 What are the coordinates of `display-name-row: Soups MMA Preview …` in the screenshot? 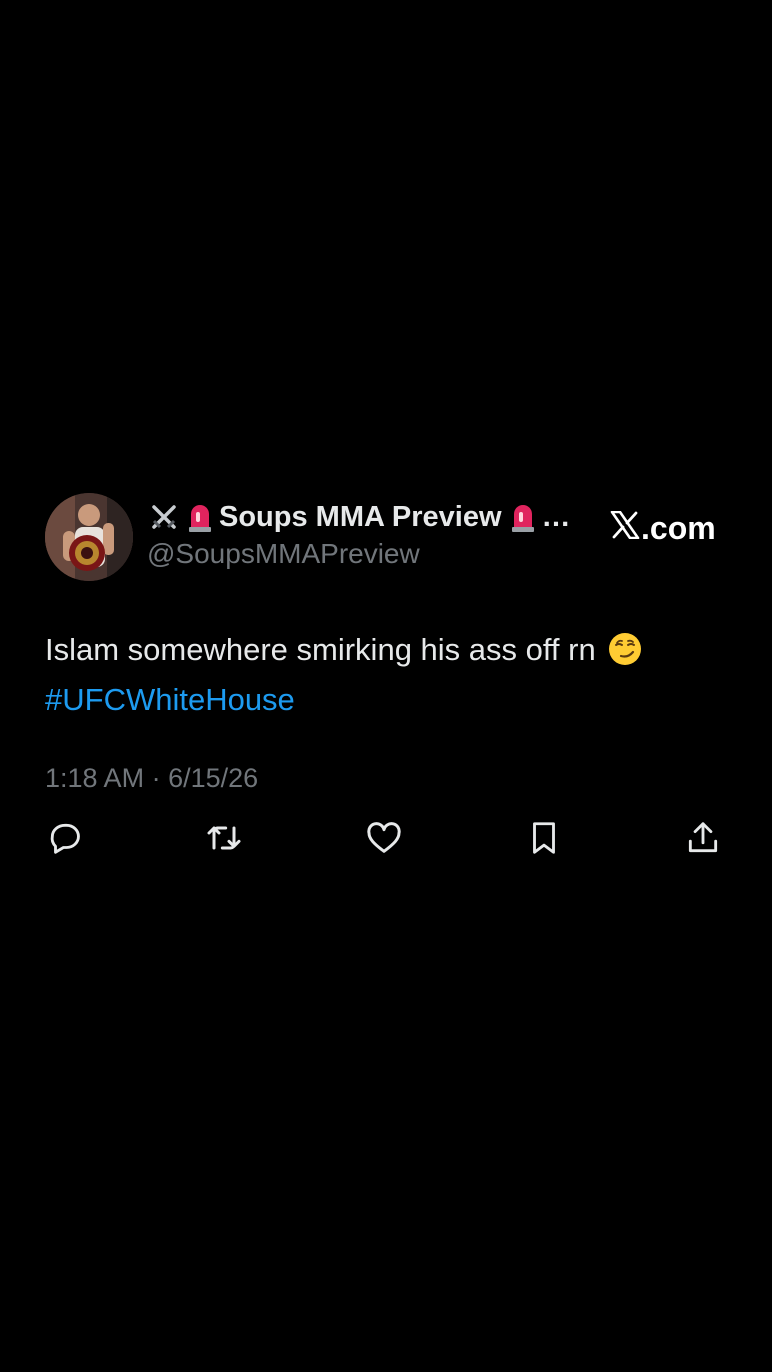 It's located at (367, 517).